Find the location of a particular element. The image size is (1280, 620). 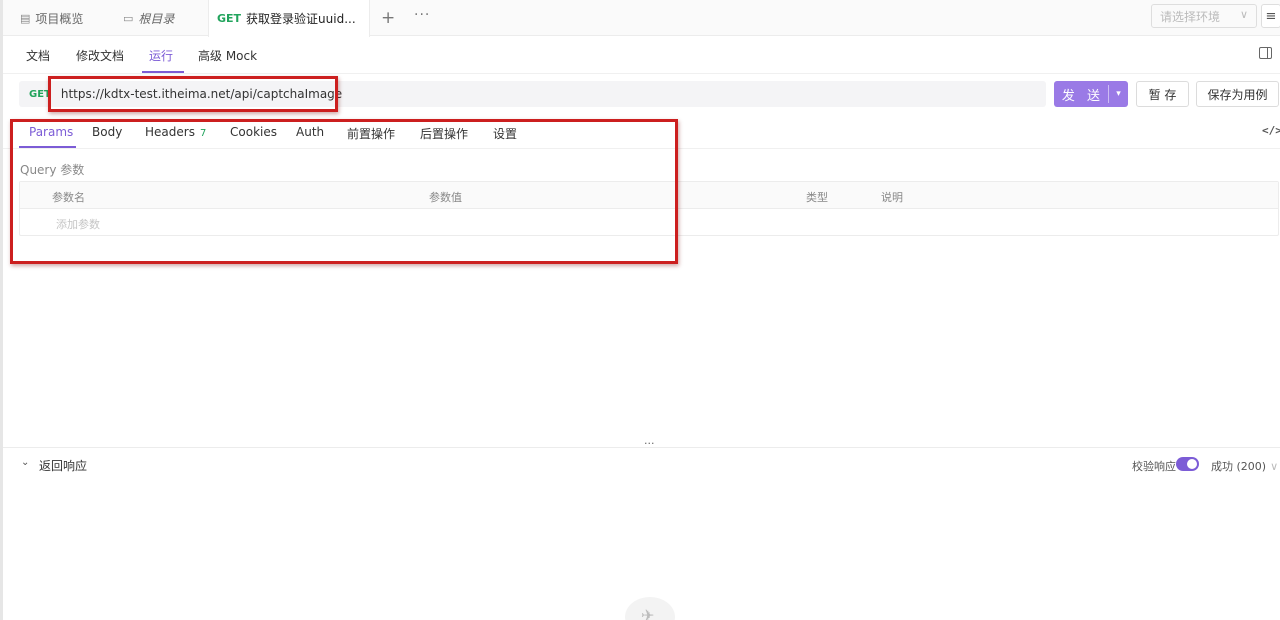

subnav-docs: 文档 is located at coordinates (38, 55).